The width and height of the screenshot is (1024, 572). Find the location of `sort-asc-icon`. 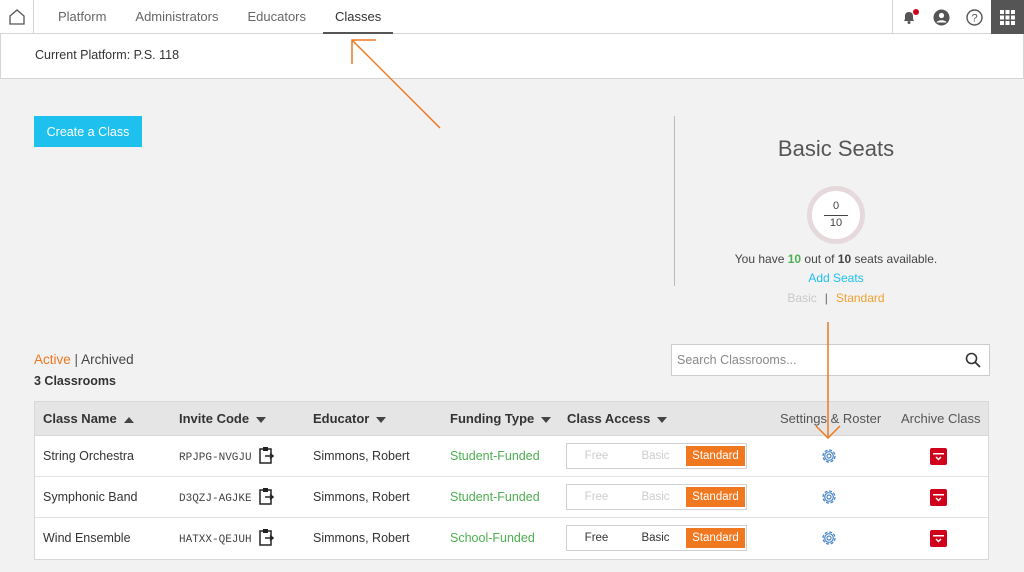

sort-asc-icon is located at coordinates (128, 419).